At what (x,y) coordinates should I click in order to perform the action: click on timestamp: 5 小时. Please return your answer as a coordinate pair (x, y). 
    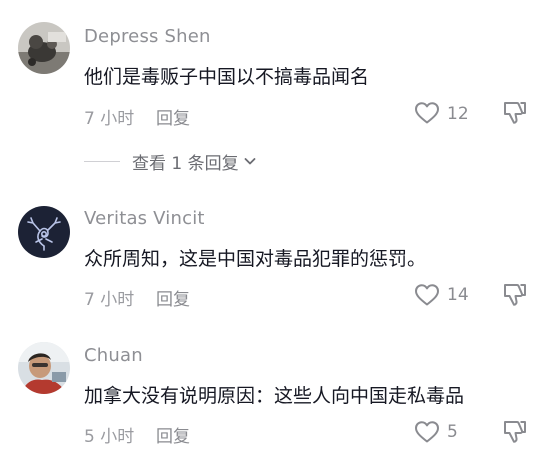
    Looking at the image, I should click on (109, 437).